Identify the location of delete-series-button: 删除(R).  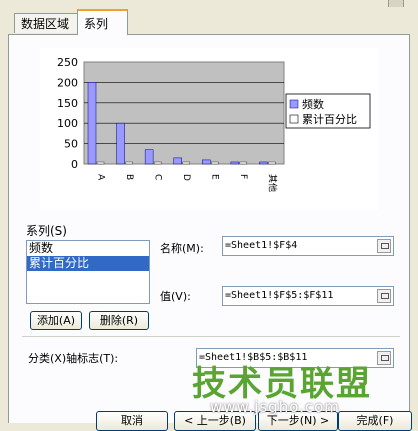
(119, 320).